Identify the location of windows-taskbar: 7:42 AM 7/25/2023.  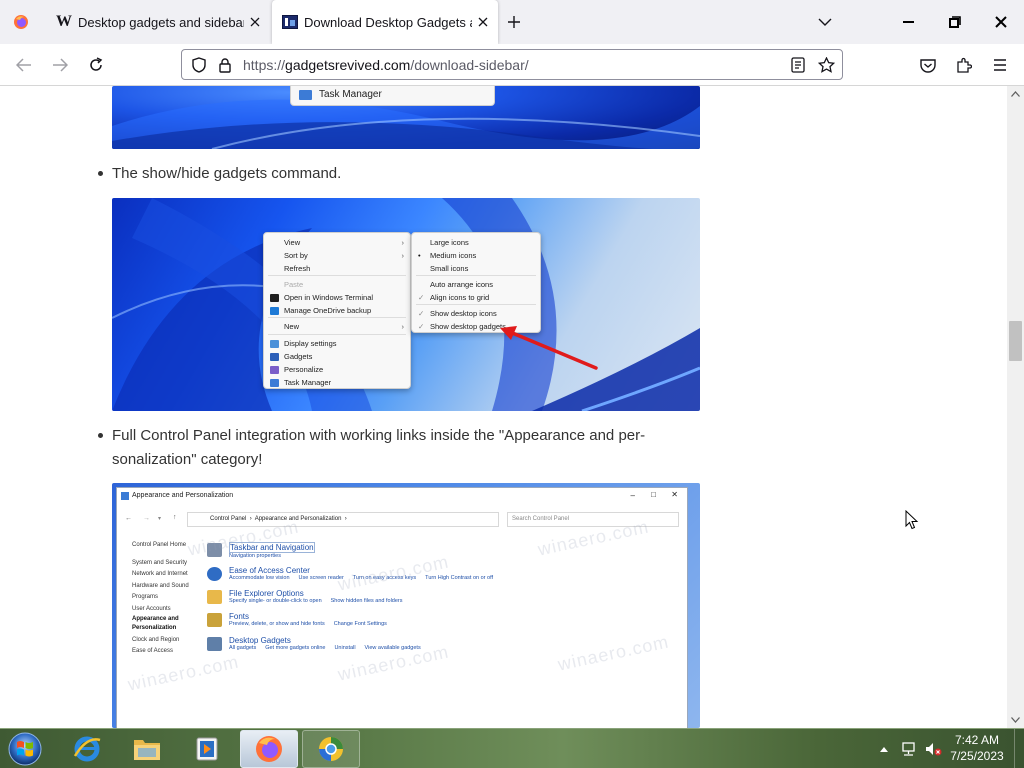
(512, 748).